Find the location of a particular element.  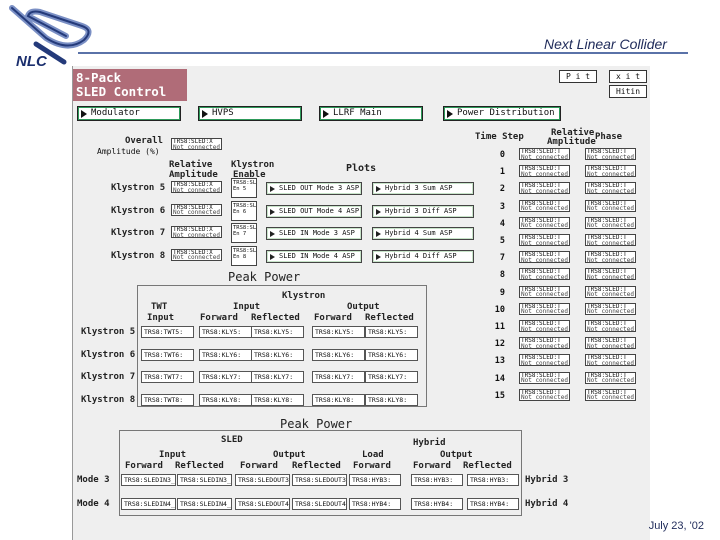

title-line-2: SLED Control is located at coordinates (121, 91).